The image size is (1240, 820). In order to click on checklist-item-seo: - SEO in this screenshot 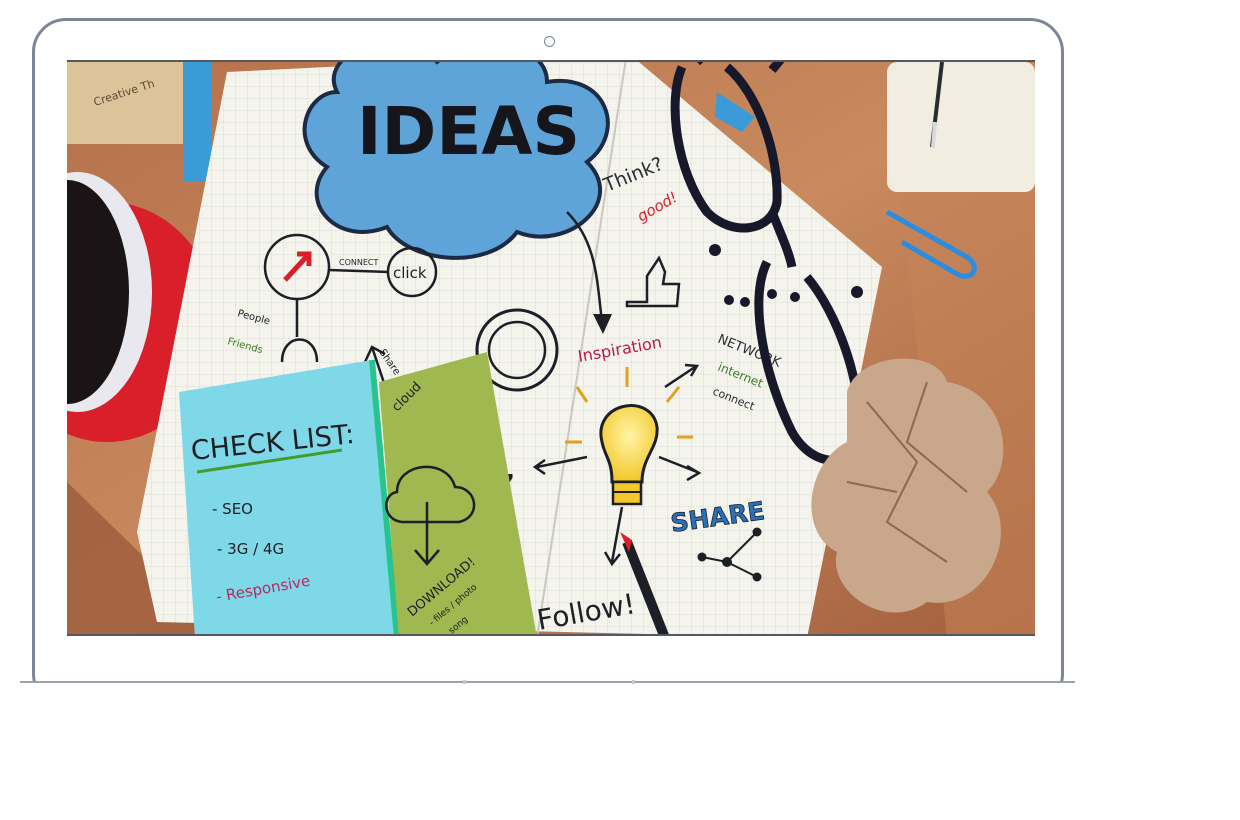, I will do `click(232, 509)`.